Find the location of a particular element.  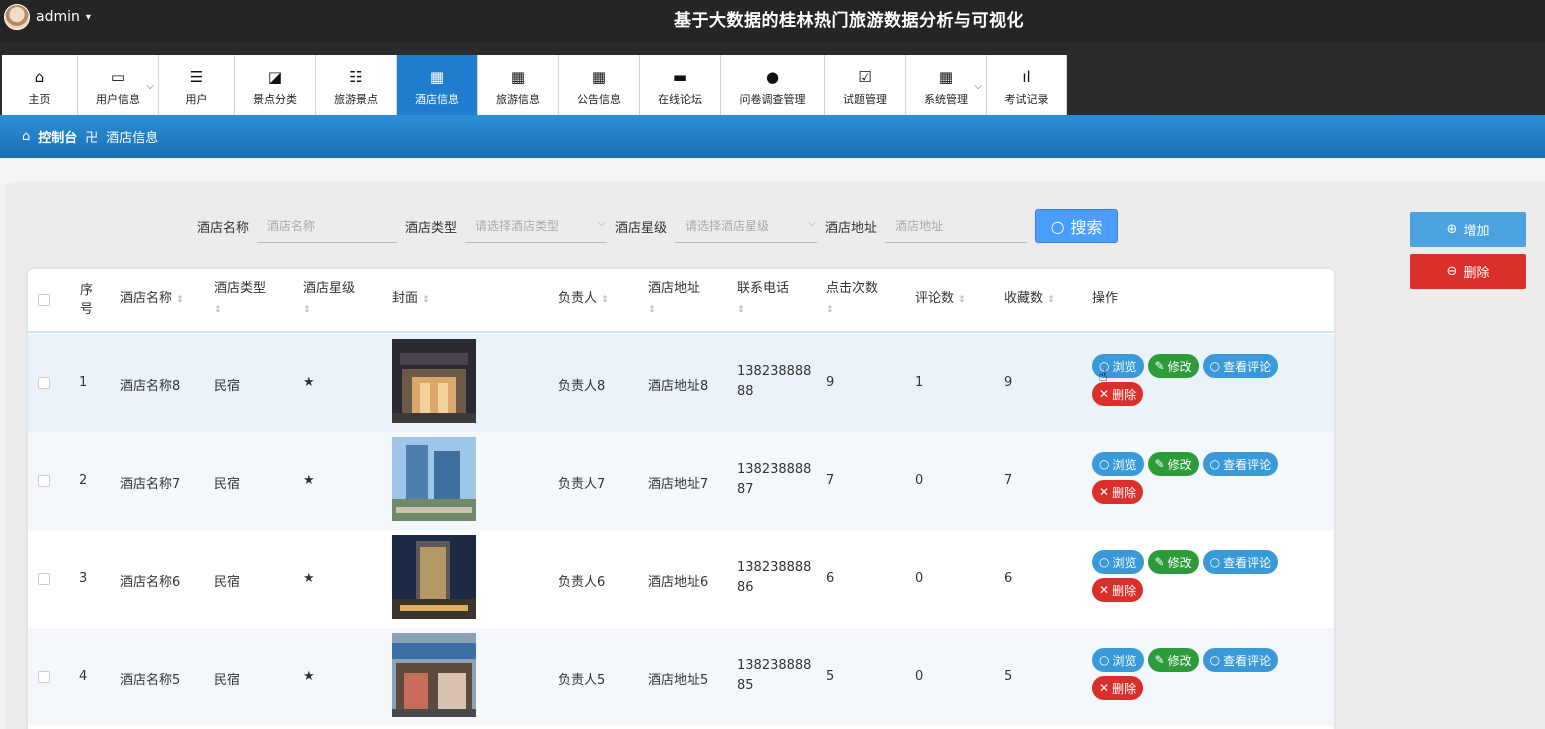

cell-favorites: 7 is located at coordinates (1008, 480).